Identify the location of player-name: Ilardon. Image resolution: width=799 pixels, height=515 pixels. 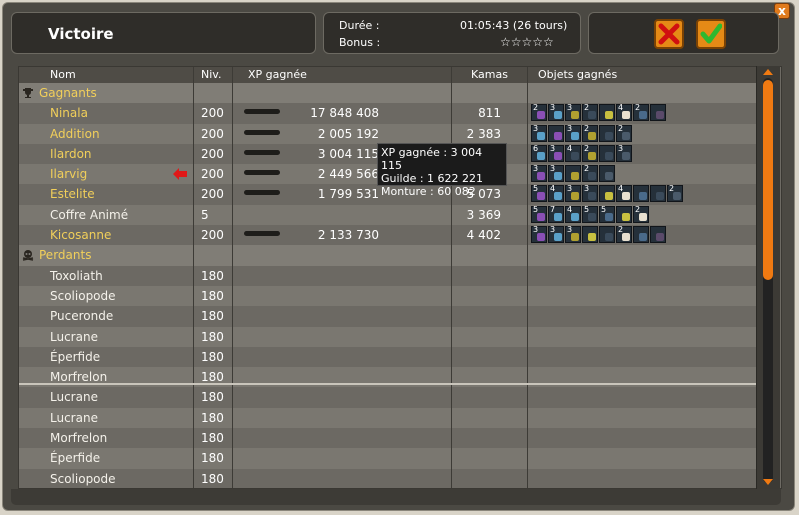
(71, 154).